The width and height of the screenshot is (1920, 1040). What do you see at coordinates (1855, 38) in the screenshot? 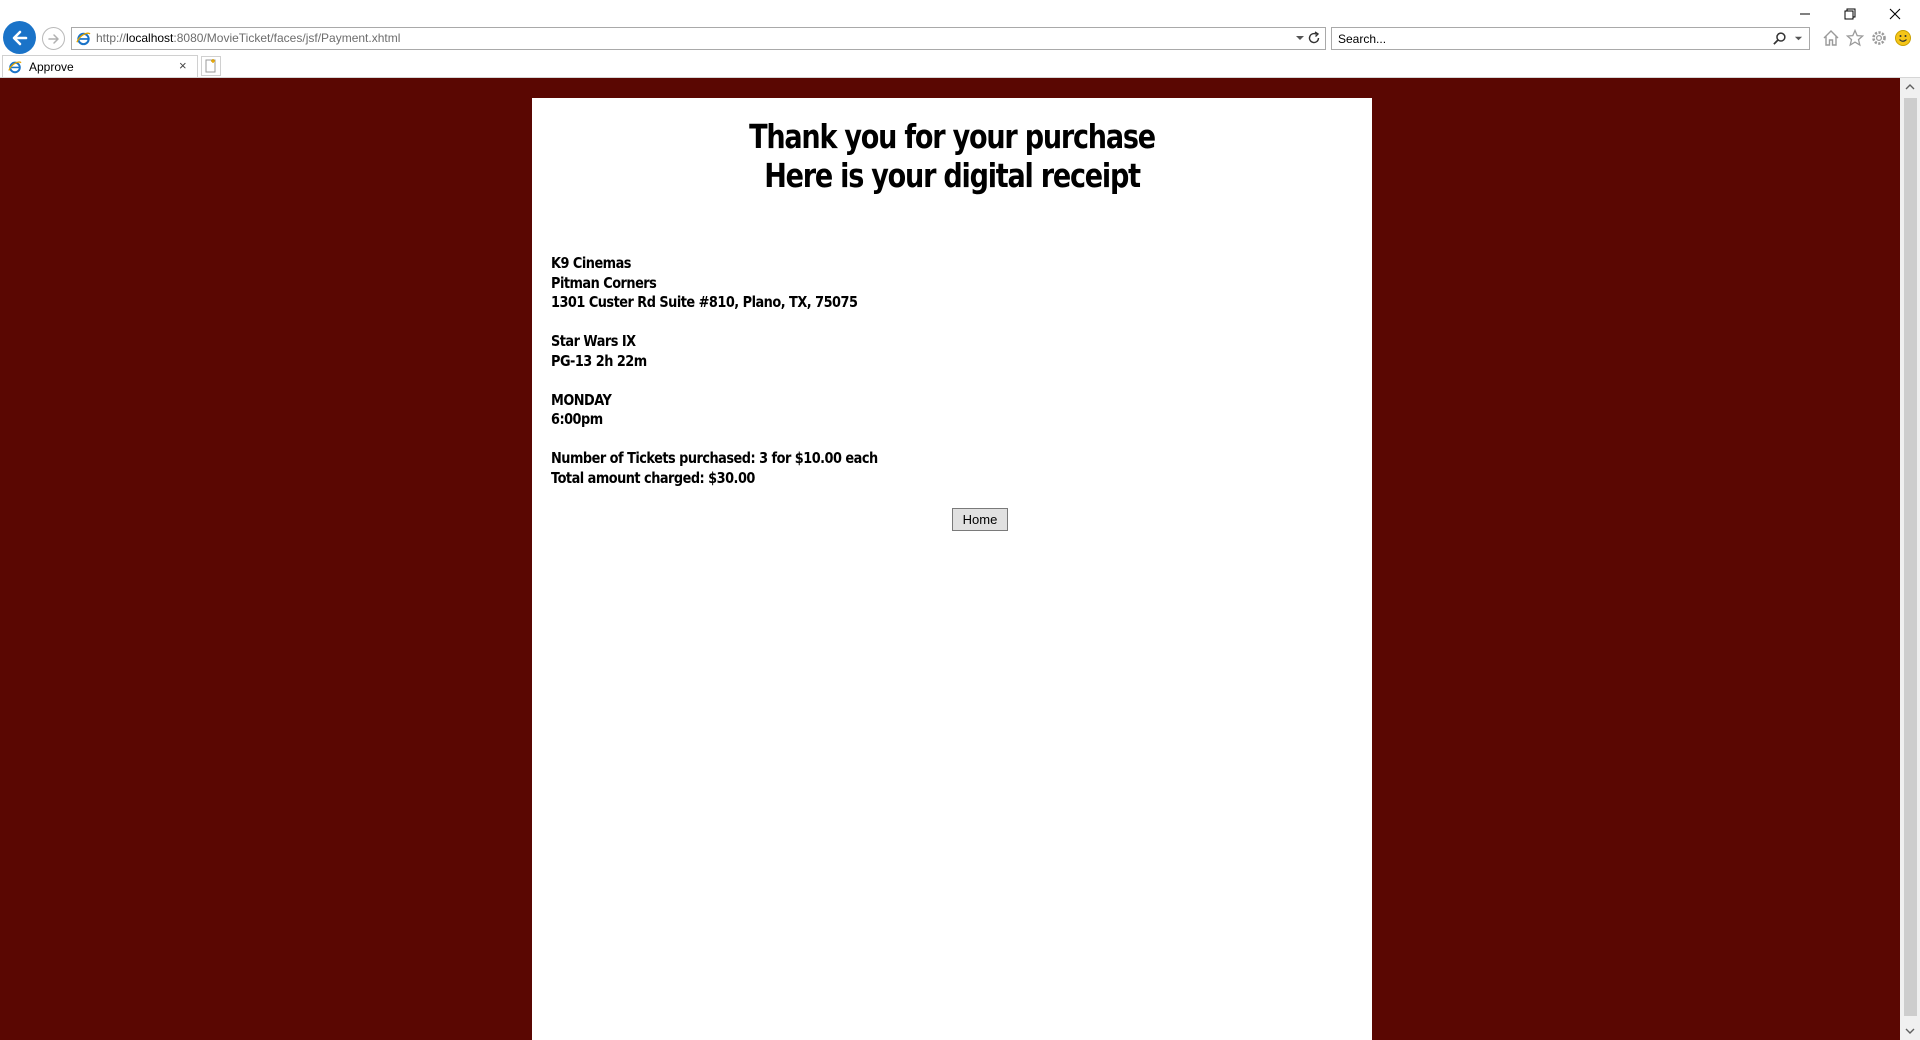
I see `favorites-star-icon` at bounding box center [1855, 38].